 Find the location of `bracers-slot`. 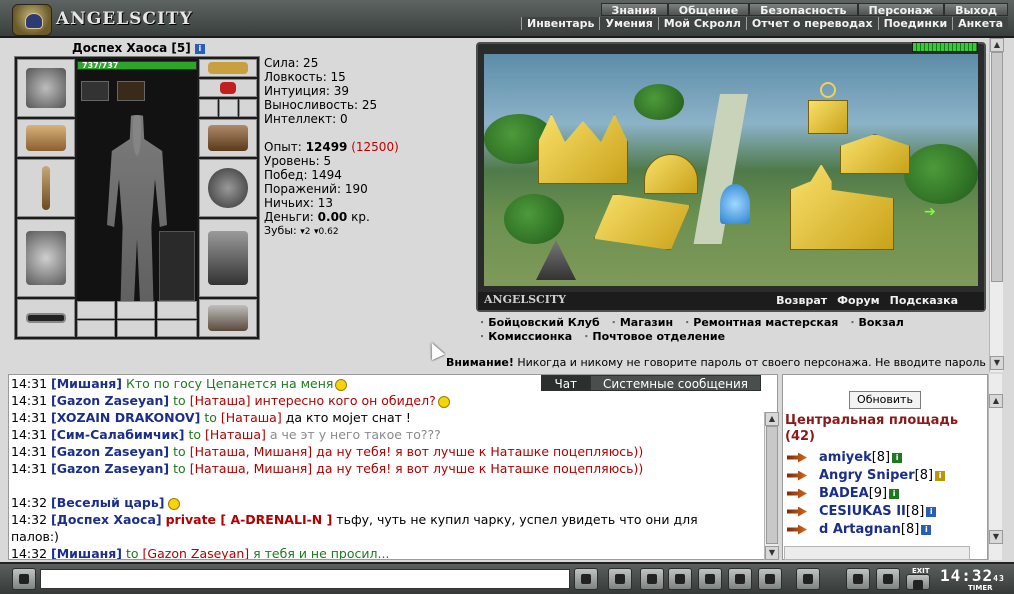

bracers-slot is located at coordinates (46, 138).